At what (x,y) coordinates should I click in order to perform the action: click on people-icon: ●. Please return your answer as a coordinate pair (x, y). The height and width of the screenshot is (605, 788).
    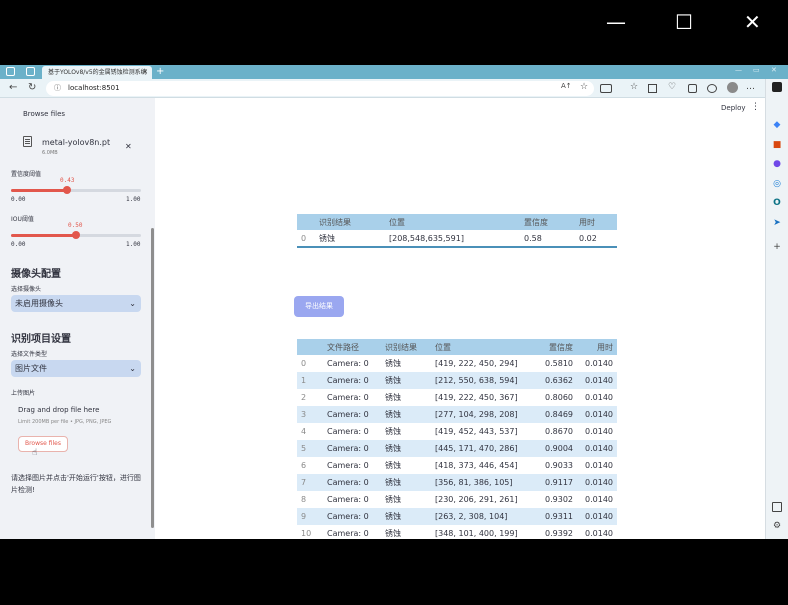
    Looking at the image, I should click on (777, 164).